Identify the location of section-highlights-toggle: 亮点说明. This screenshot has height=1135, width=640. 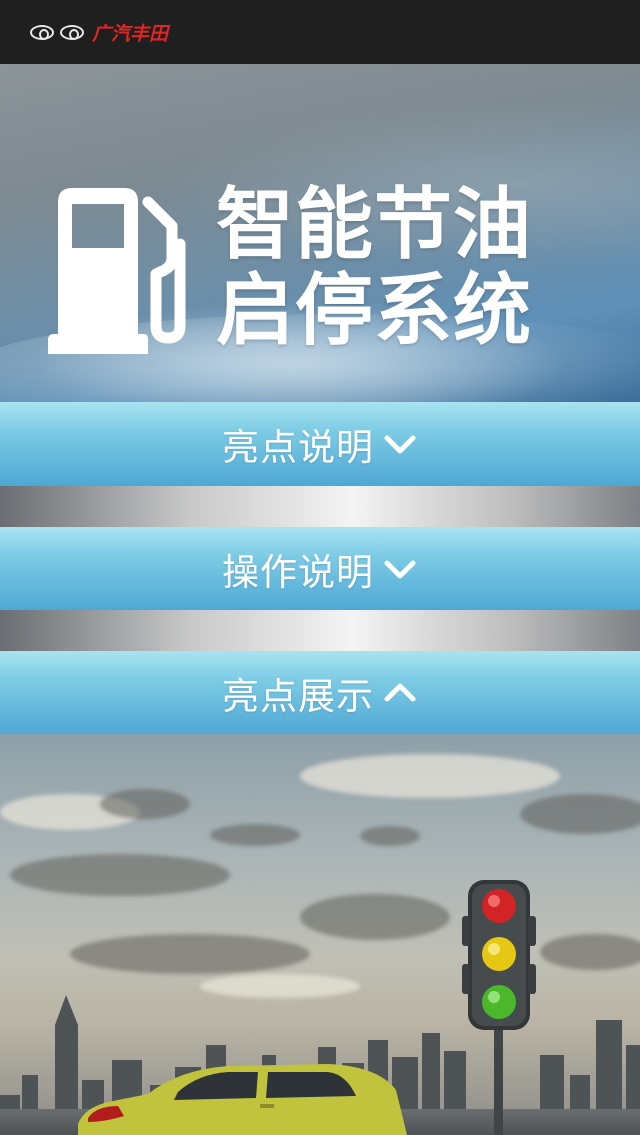
(320, 444).